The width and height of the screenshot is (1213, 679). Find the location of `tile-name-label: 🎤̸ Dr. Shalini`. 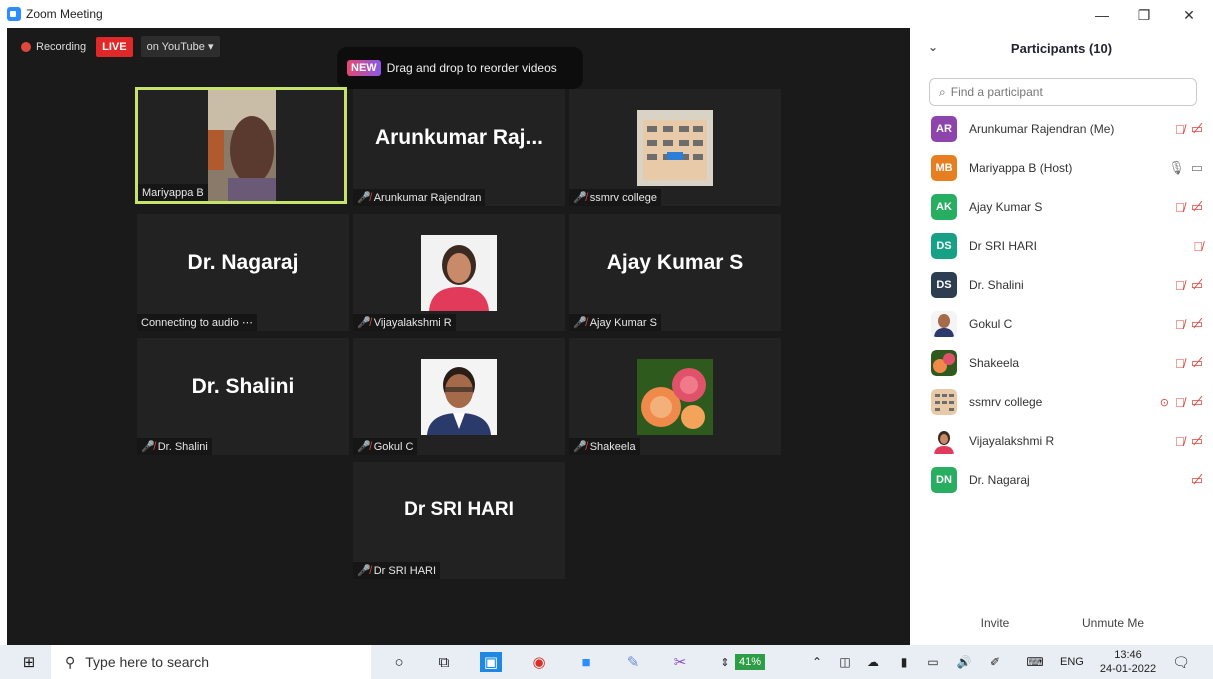

tile-name-label: 🎤̸ Dr. Shalini is located at coordinates (174, 446).